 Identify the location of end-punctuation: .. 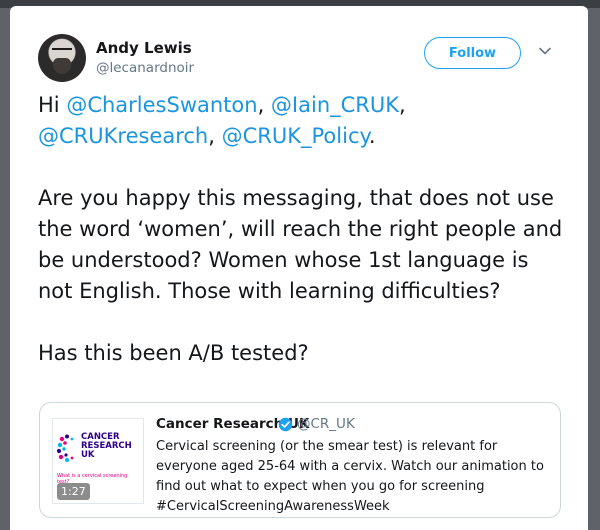
(372, 136).